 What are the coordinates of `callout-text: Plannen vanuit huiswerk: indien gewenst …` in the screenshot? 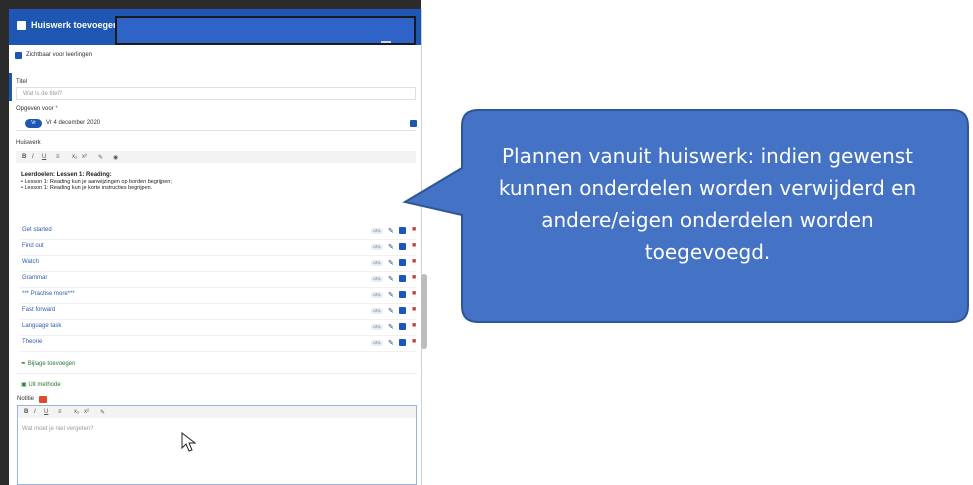 It's located at (707, 204).